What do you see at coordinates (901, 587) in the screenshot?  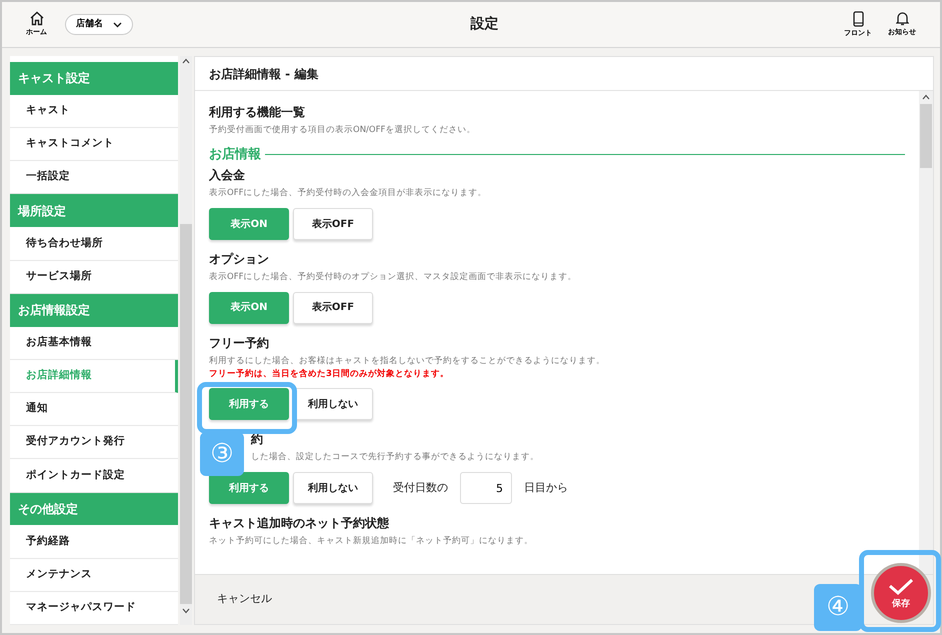 I see `check-icon` at bounding box center [901, 587].